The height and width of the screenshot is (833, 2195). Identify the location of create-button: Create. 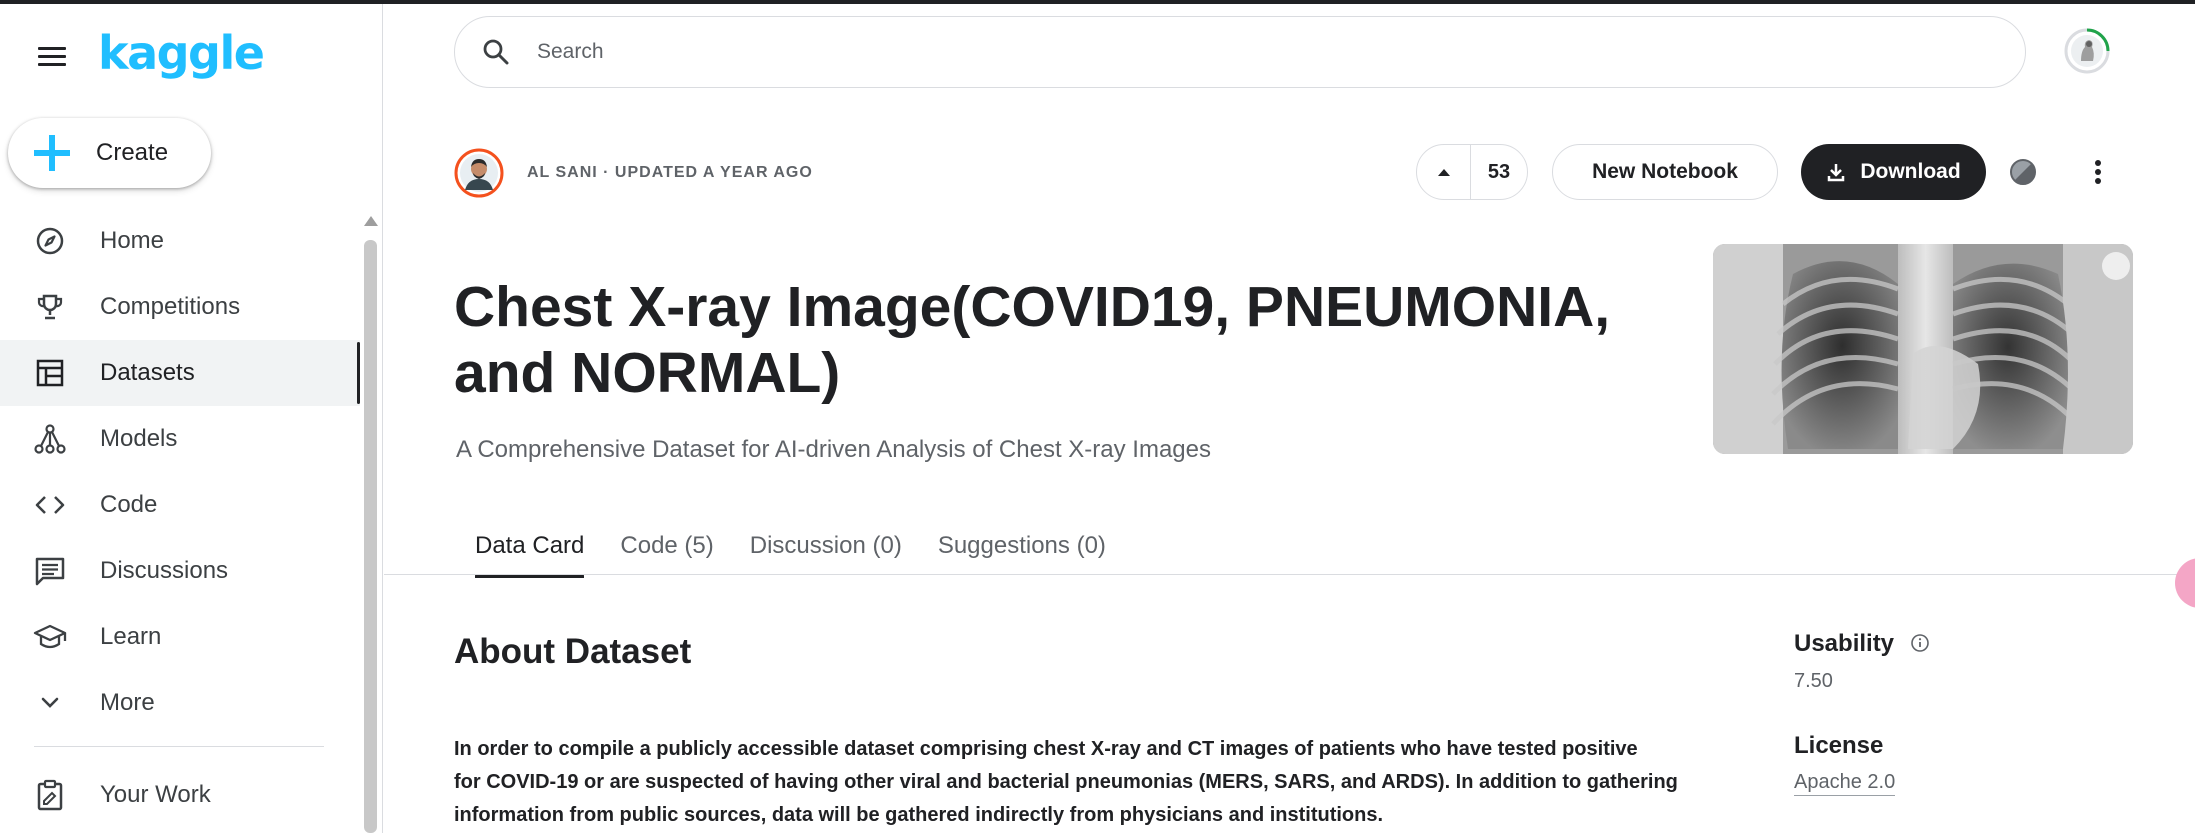
(109, 153).